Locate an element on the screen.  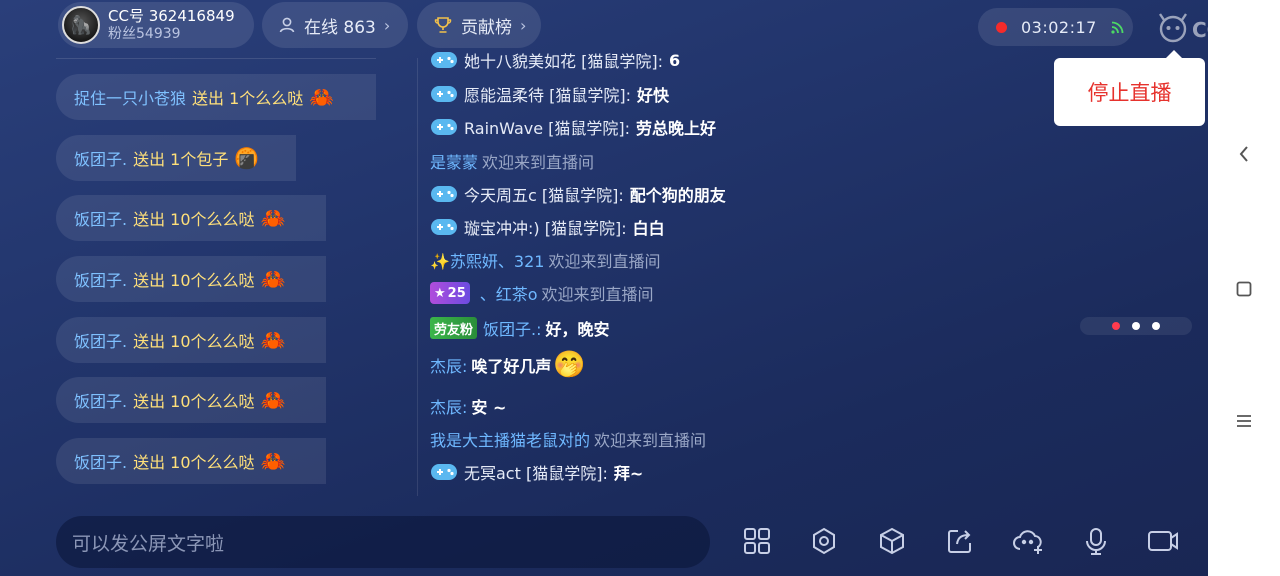
chat-user: 愿能温柔待 [猫鼠学院]: is located at coordinates (547, 94).